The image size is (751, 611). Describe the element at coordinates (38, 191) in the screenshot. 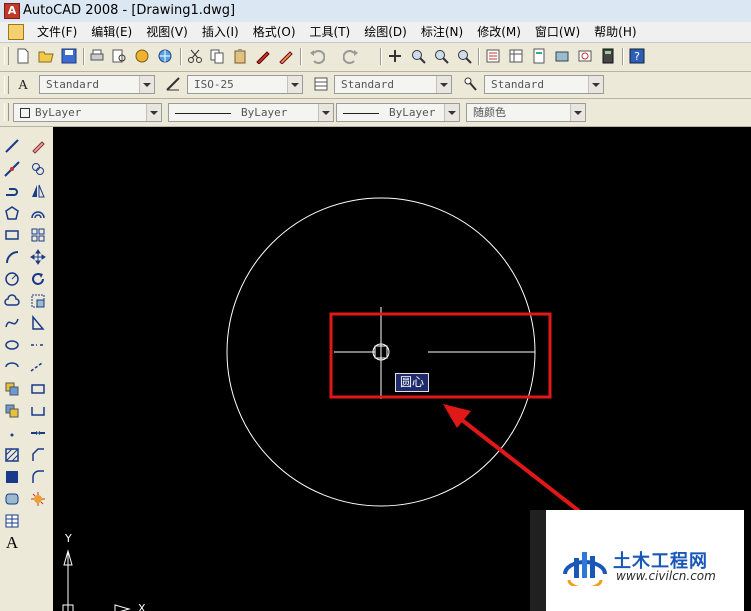

I see `mirror-icon` at that location.